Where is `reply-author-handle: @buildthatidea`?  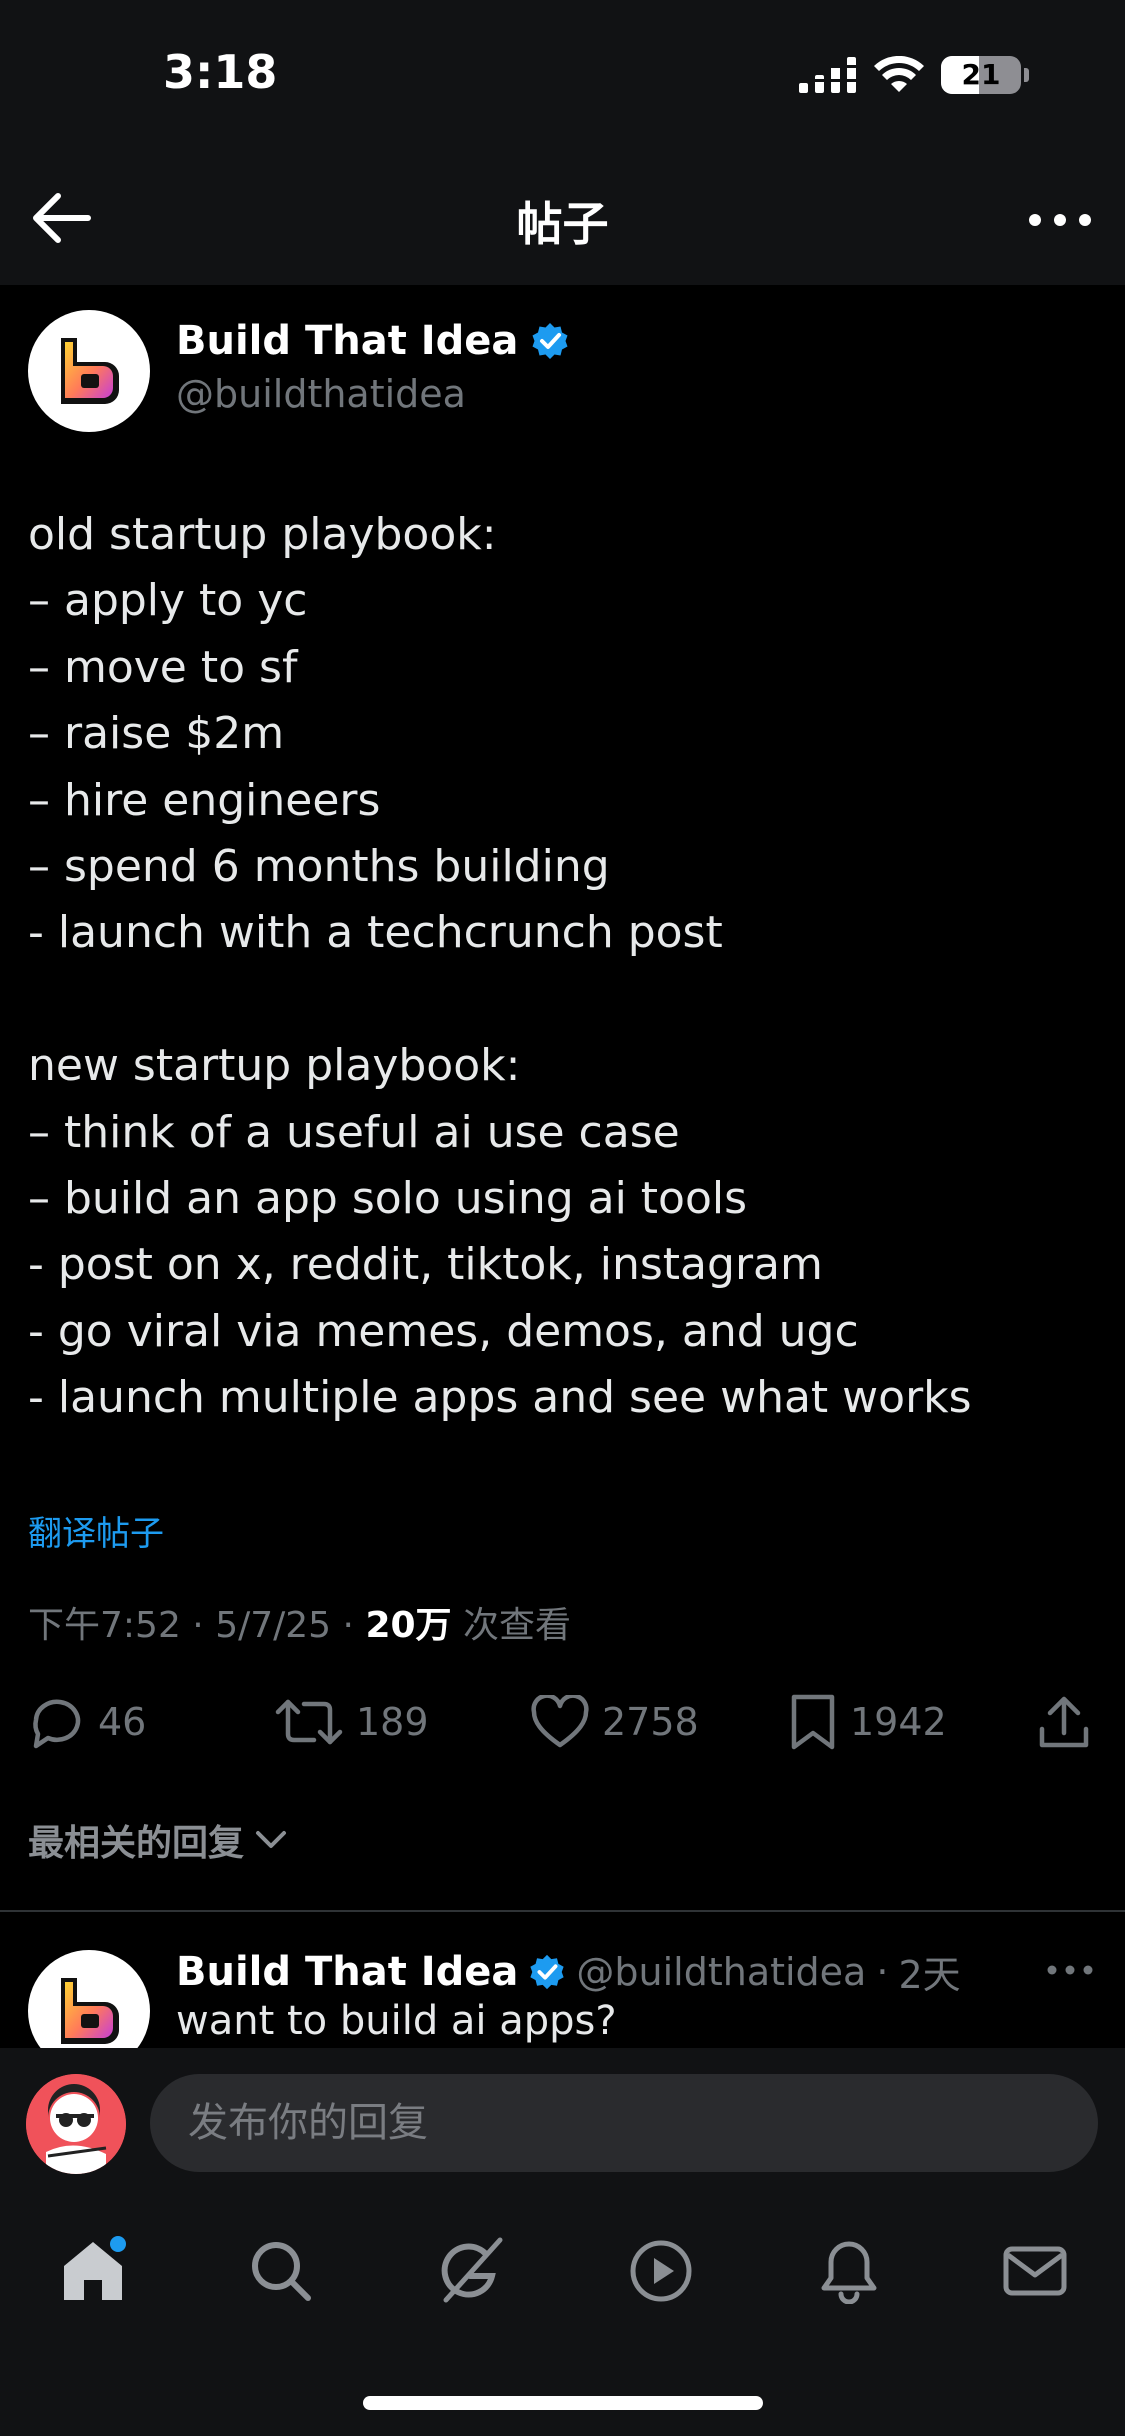 reply-author-handle: @buildthatidea is located at coordinates (721, 1972).